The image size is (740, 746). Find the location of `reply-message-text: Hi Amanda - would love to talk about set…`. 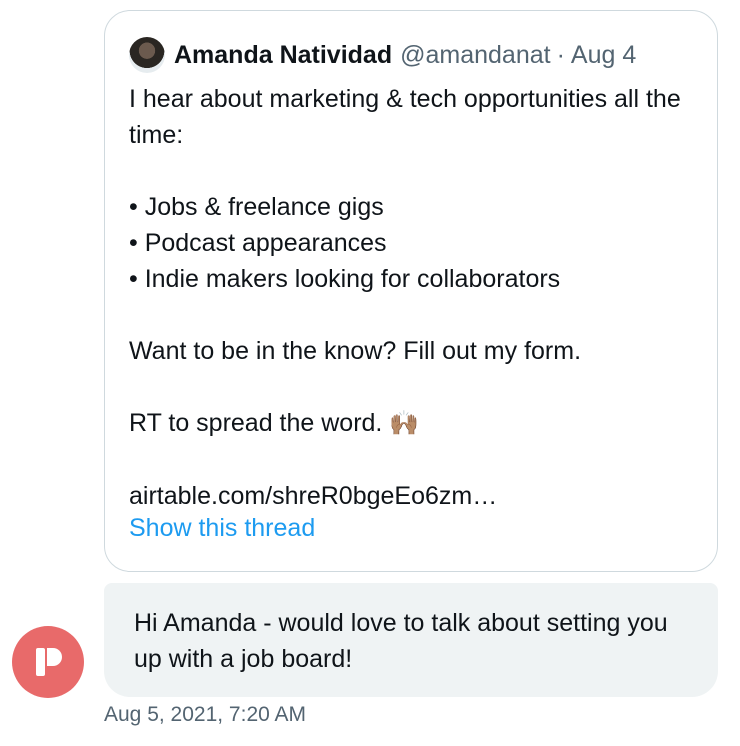

reply-message-text: Hi Amanda - would love to talk about set… is located at coordinates (401, 641).